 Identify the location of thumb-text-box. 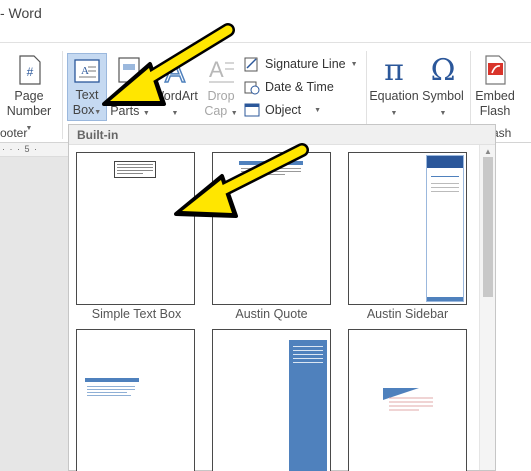
(135, 169).